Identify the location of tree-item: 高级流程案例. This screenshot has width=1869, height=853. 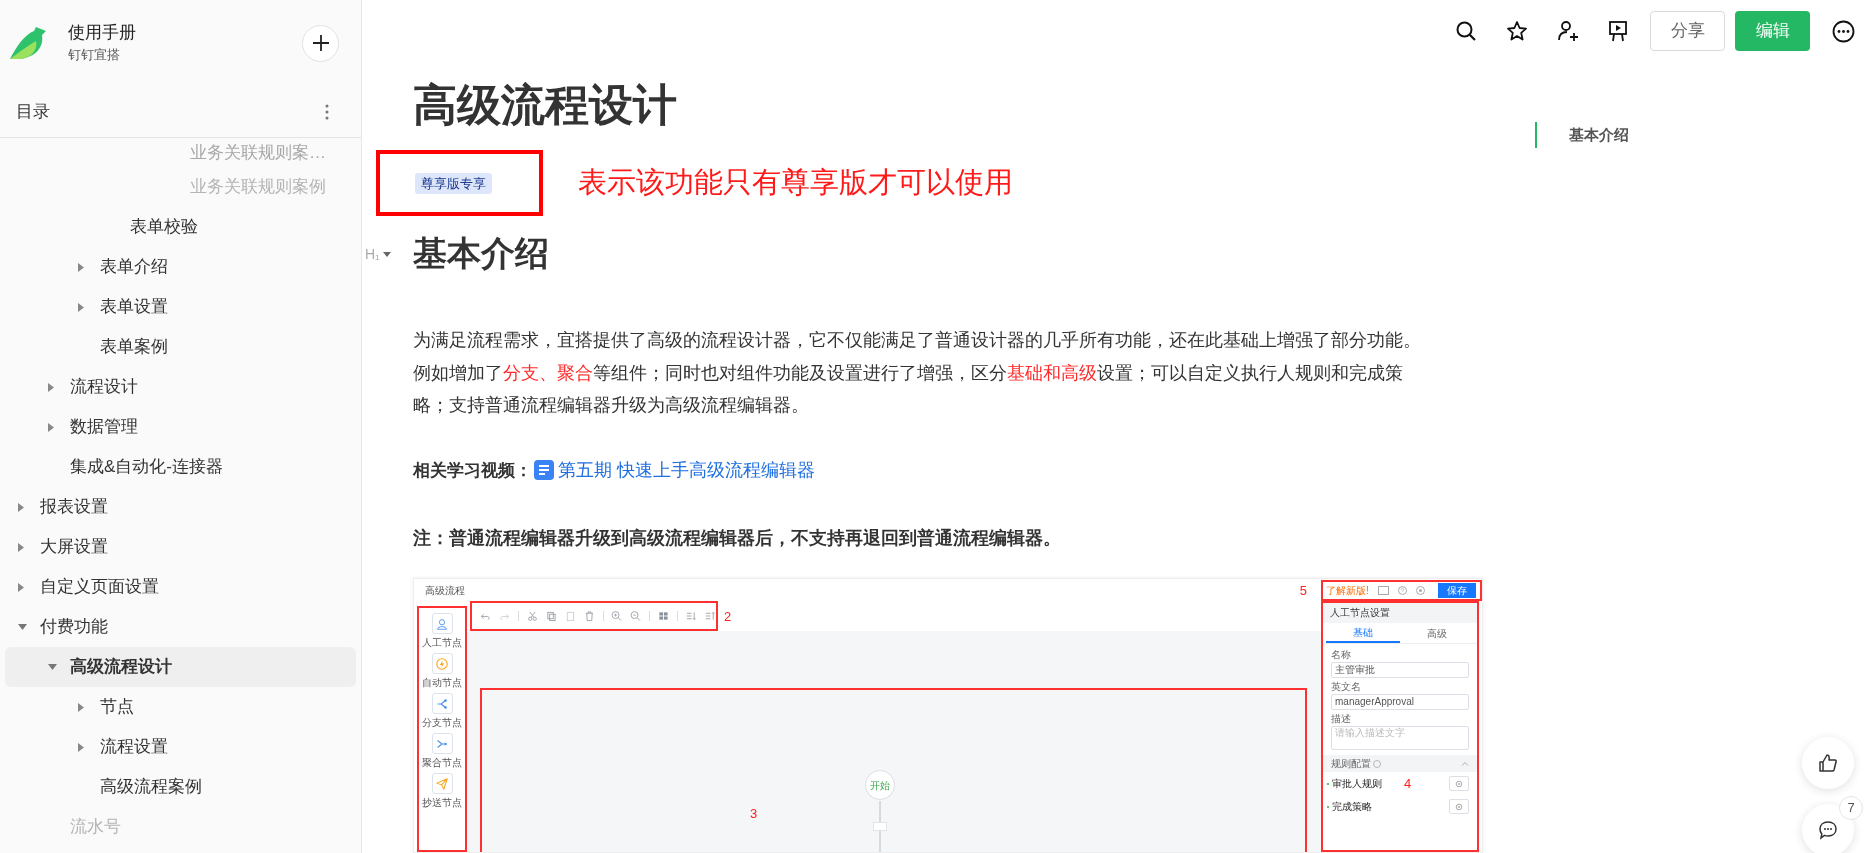
(180, 787).